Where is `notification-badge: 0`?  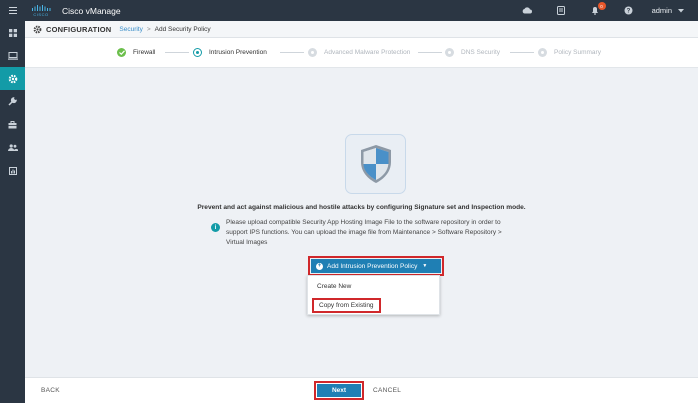 notification-badge: 0 is located at coordinates (601, 6).